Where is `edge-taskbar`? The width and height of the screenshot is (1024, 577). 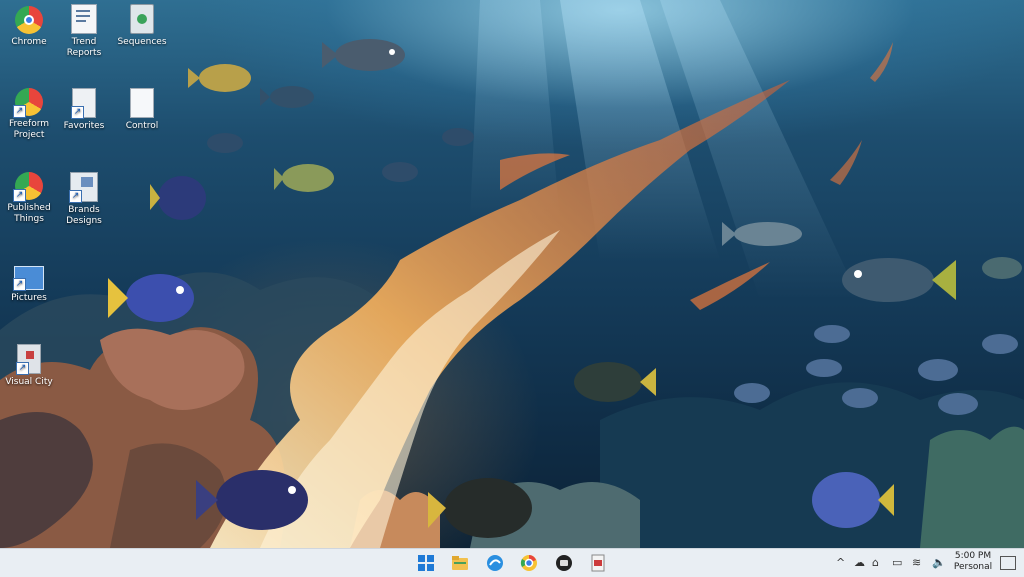
edge-taskbar is located at coordinates (495, 563).